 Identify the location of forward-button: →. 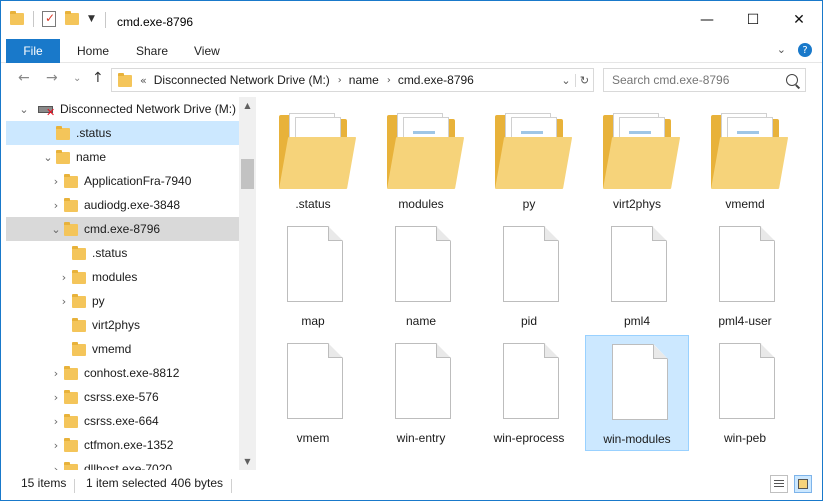
(52, 78).